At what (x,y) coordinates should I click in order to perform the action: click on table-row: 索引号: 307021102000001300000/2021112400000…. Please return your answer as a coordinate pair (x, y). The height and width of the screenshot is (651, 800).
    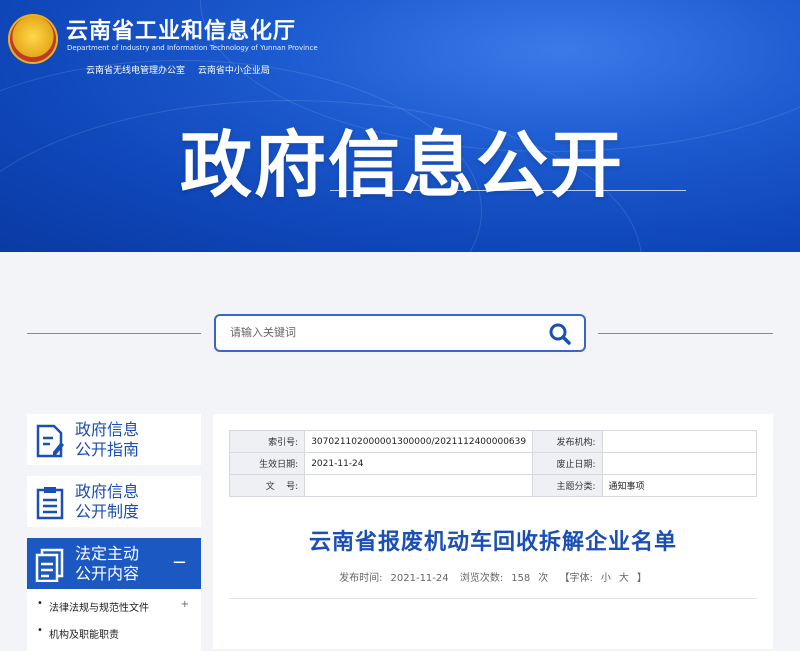
    Looking at the image, I should click on (492, 441).